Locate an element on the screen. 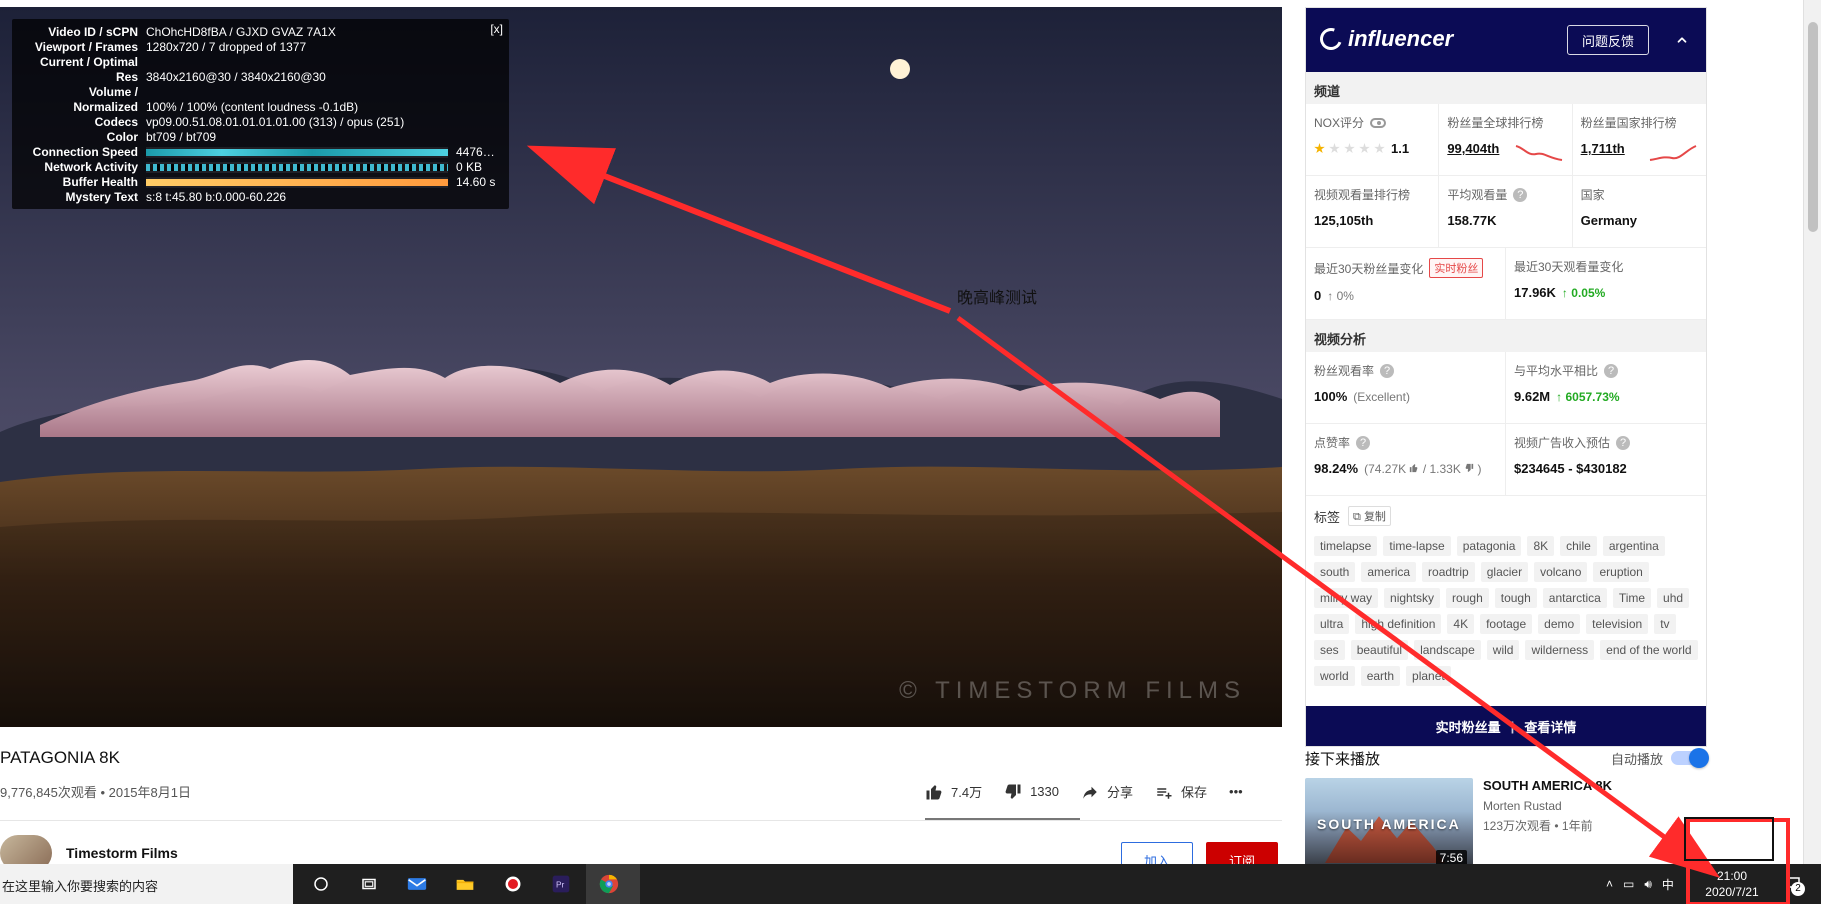 The width and height of the screenshot is (1821, 904). volume-icon: 🔊︎ is located at coordinates (1648, 884).